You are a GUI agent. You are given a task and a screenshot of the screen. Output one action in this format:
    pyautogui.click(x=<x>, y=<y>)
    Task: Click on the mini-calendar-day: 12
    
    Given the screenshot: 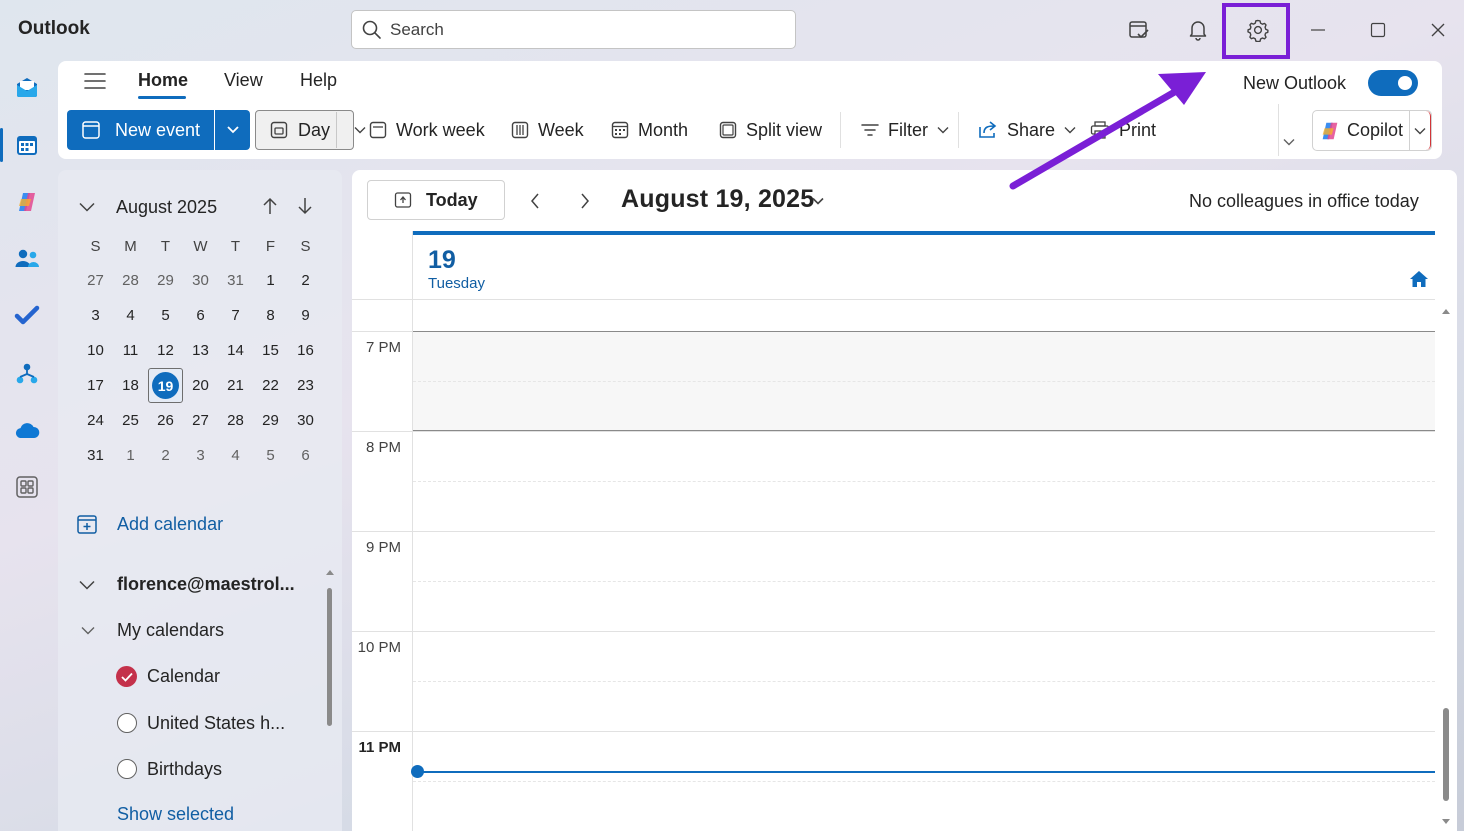 What is the action you would take?
    pyautogui.click(x=165, y=350)
    